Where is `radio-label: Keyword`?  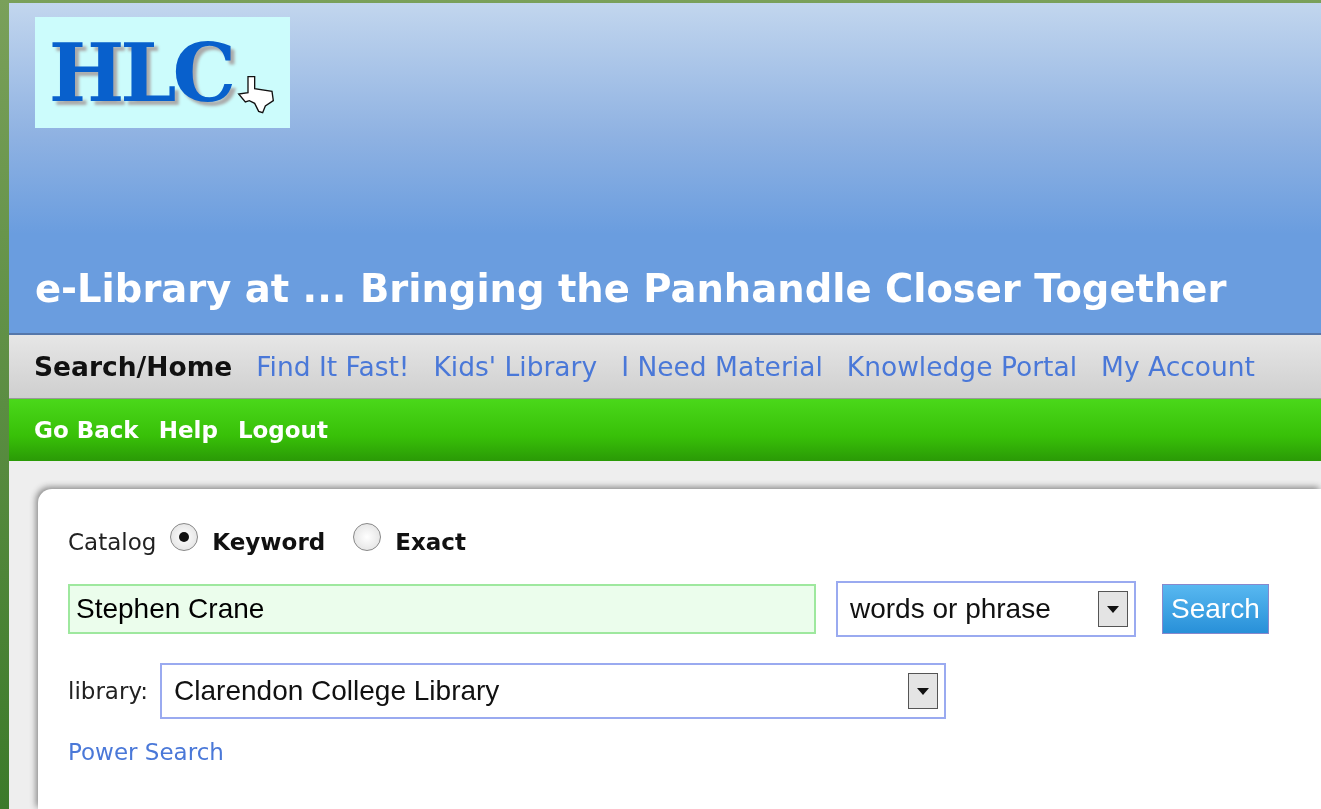 radio-label: Keyword is located at coordinates (269, 542).